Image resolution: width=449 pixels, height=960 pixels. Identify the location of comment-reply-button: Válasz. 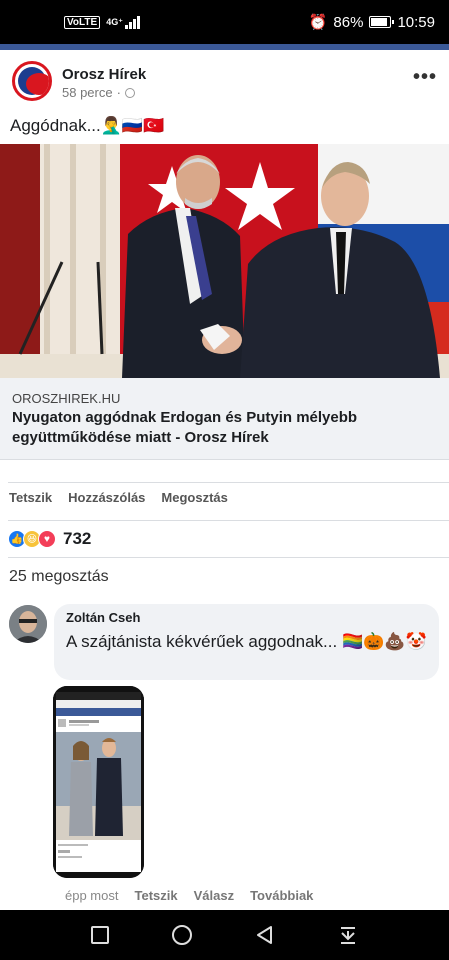
(214, 895).